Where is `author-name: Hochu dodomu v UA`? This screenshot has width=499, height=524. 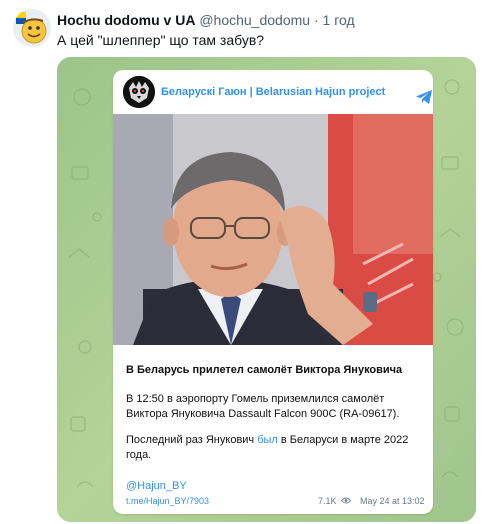
author-name: Hochu dodomu v UA is located at coordinates (126, 20).